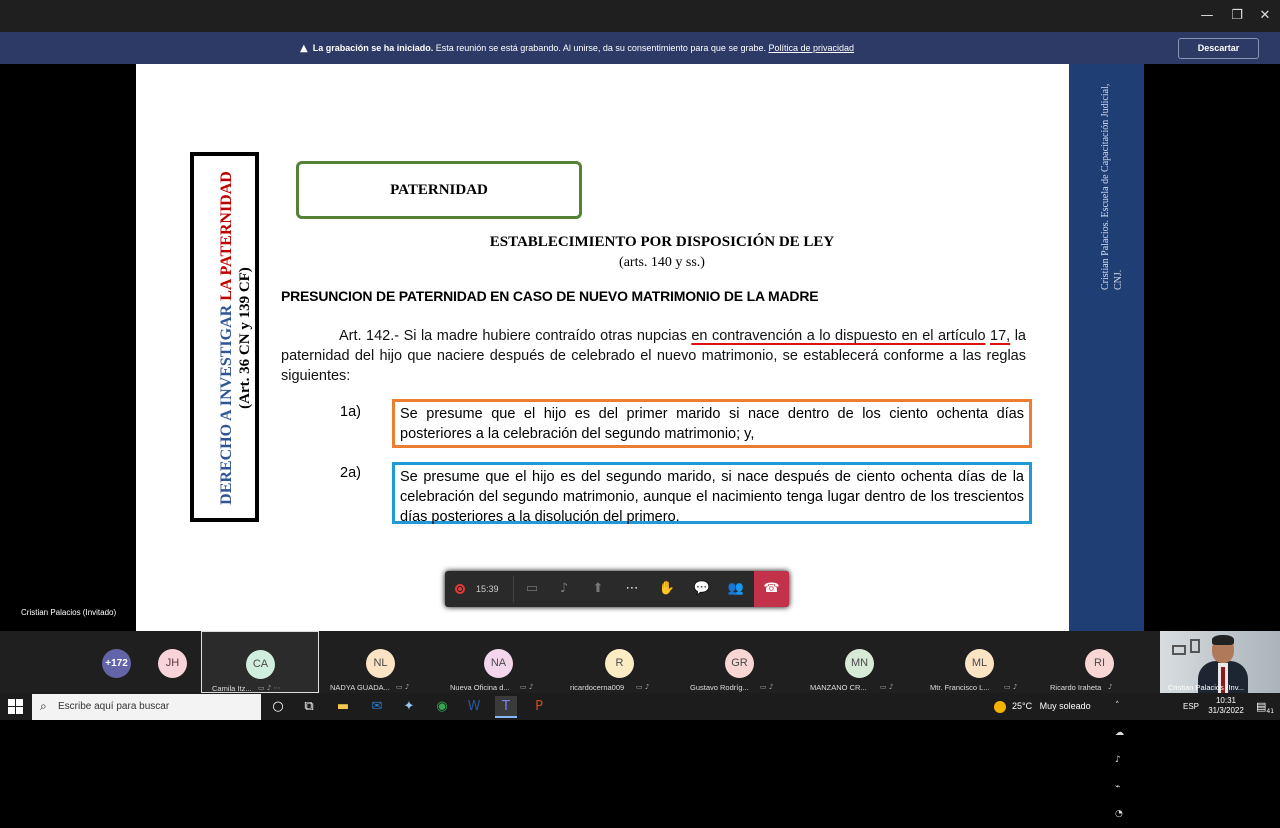  I want to click on clock-date: 31/3/2022, so click(1226, 710).